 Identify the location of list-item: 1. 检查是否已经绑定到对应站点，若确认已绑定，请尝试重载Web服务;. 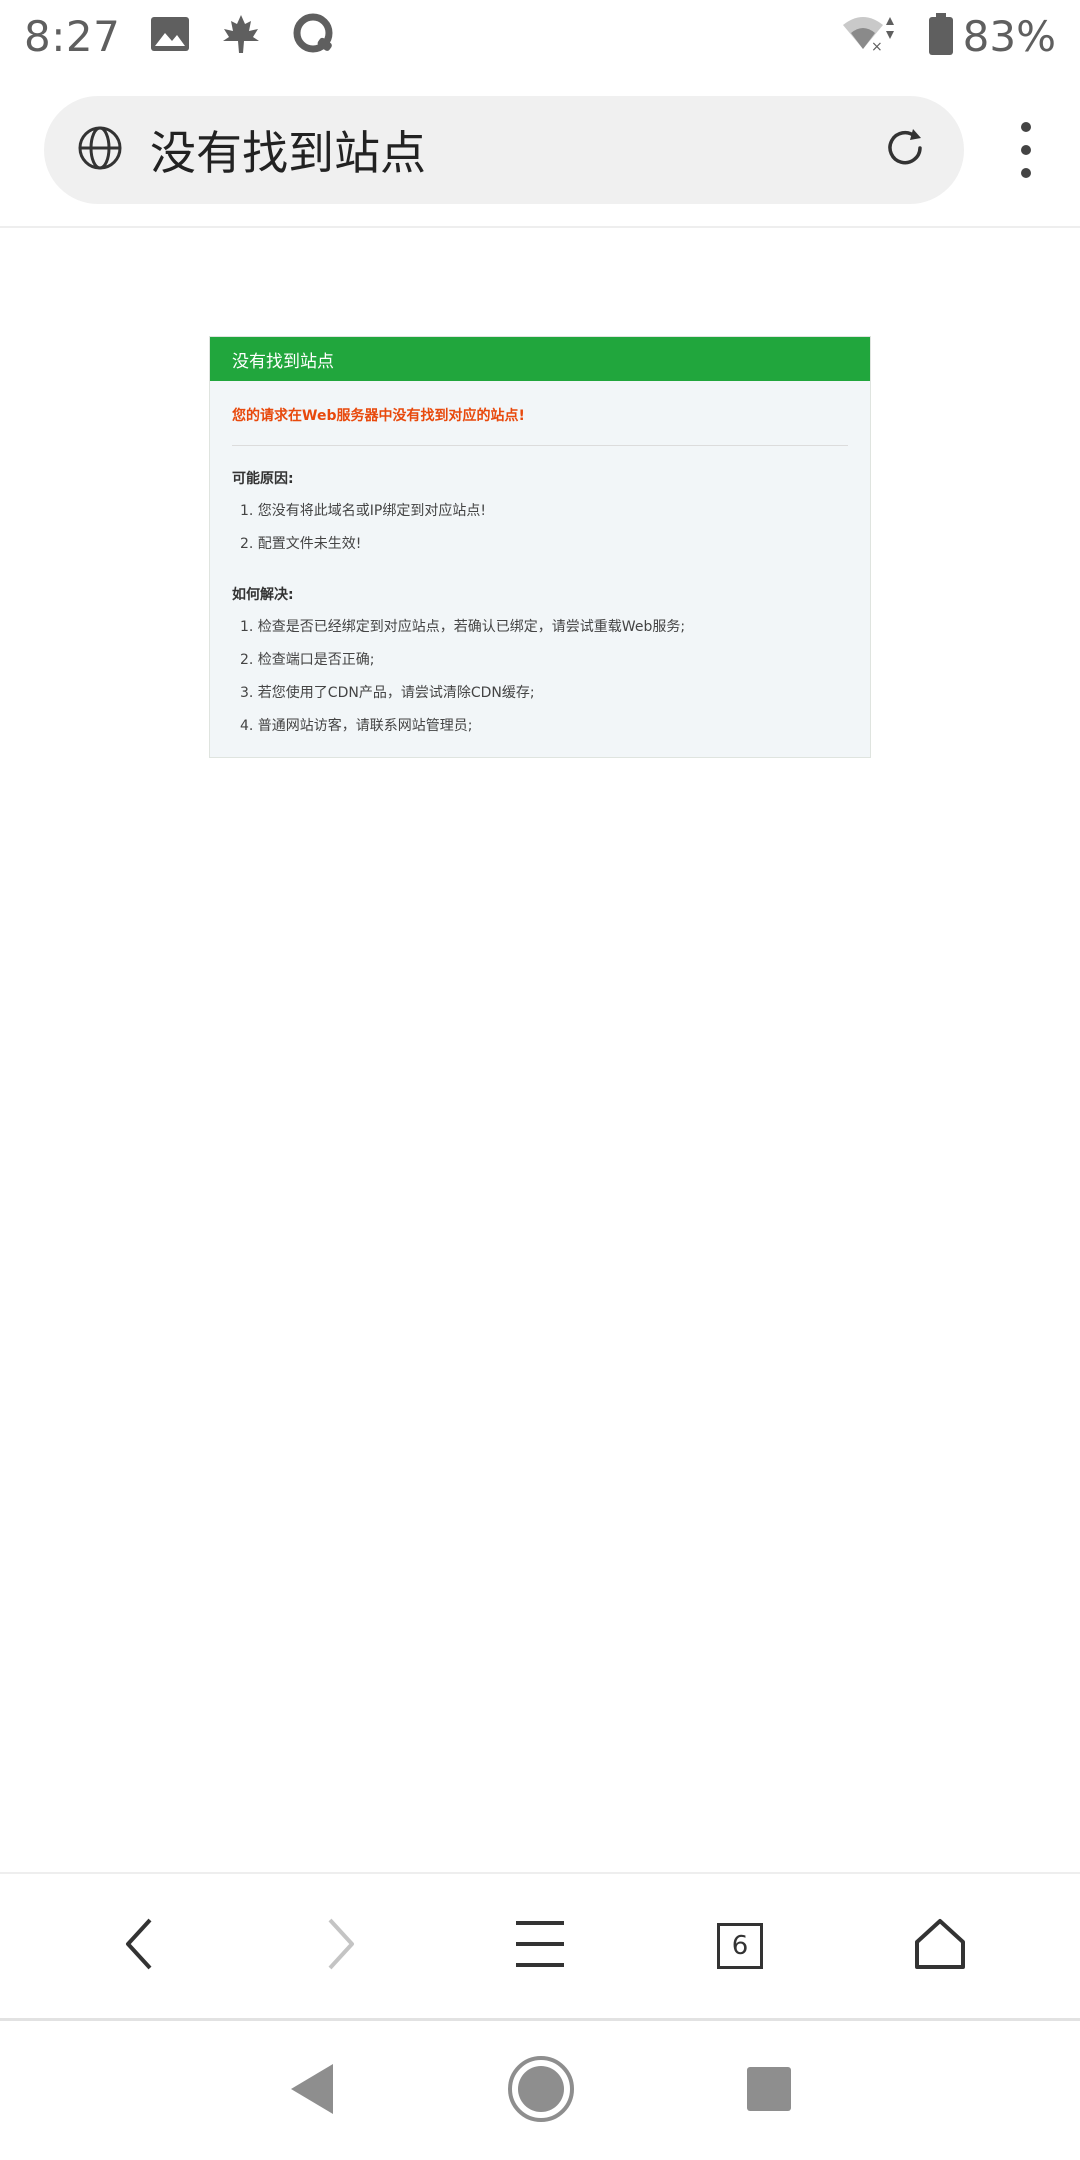
(463, 627).